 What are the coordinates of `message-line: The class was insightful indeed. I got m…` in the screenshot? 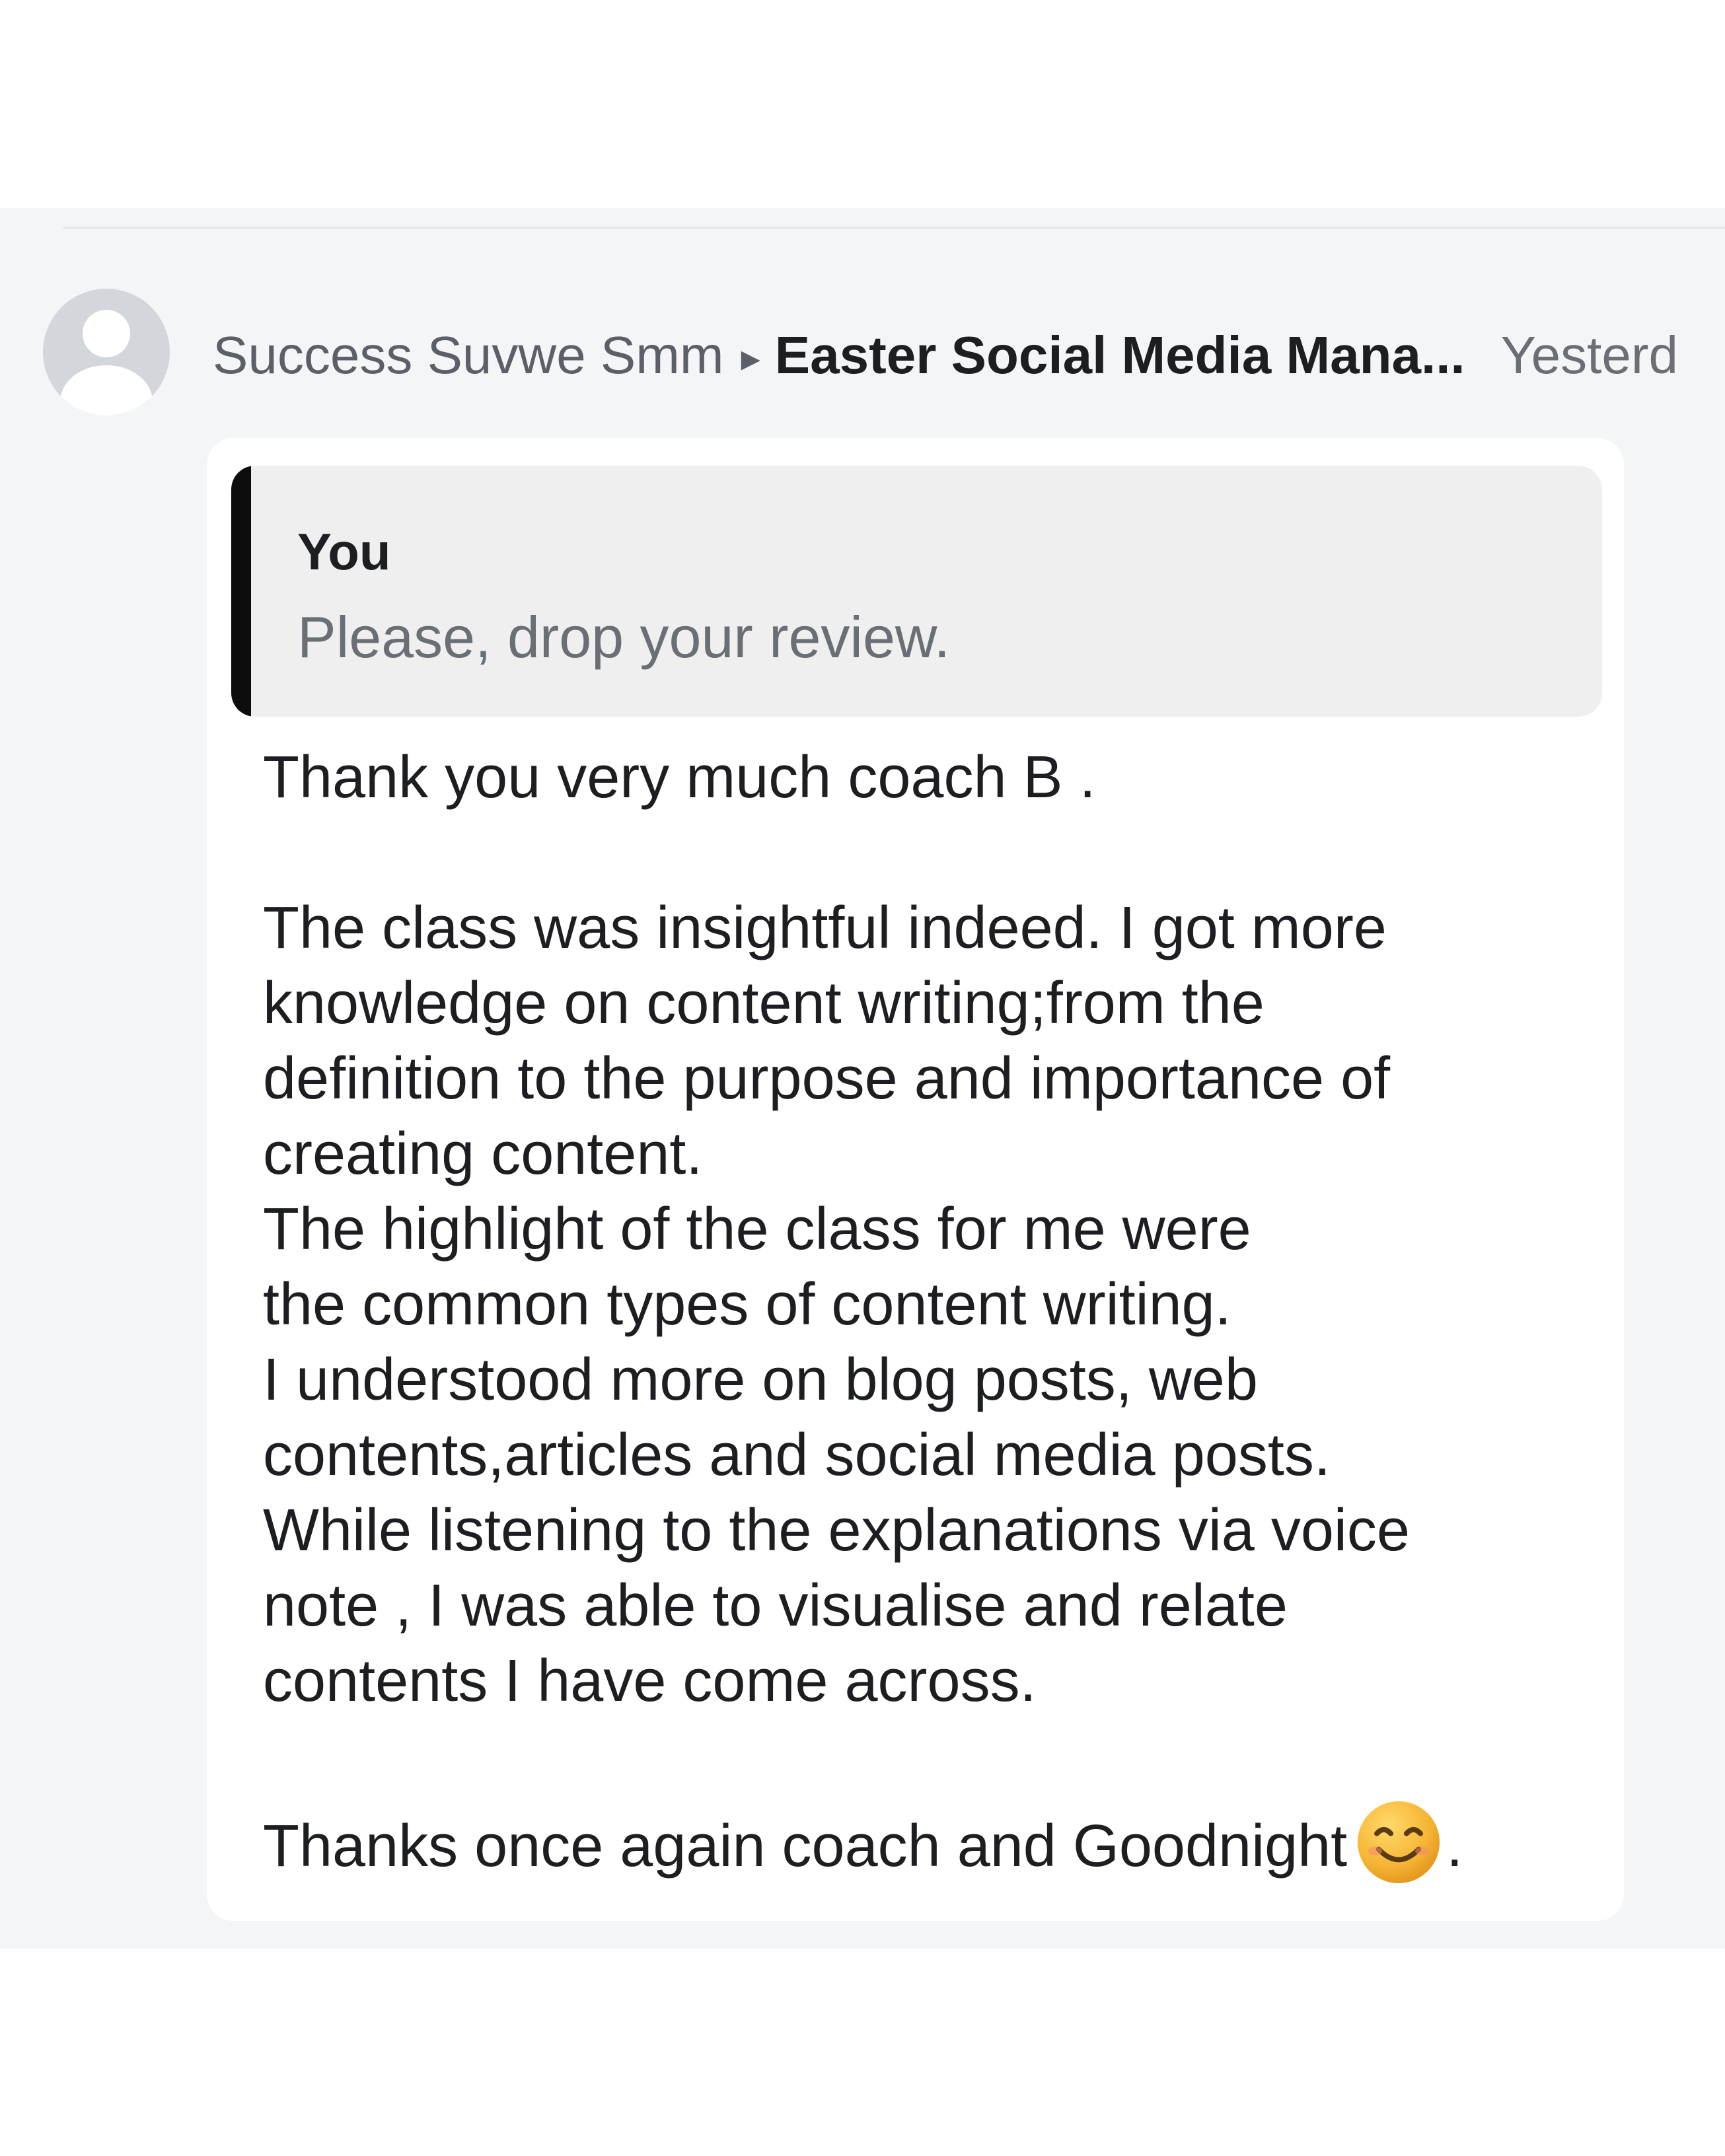 It's located at (825, 928).